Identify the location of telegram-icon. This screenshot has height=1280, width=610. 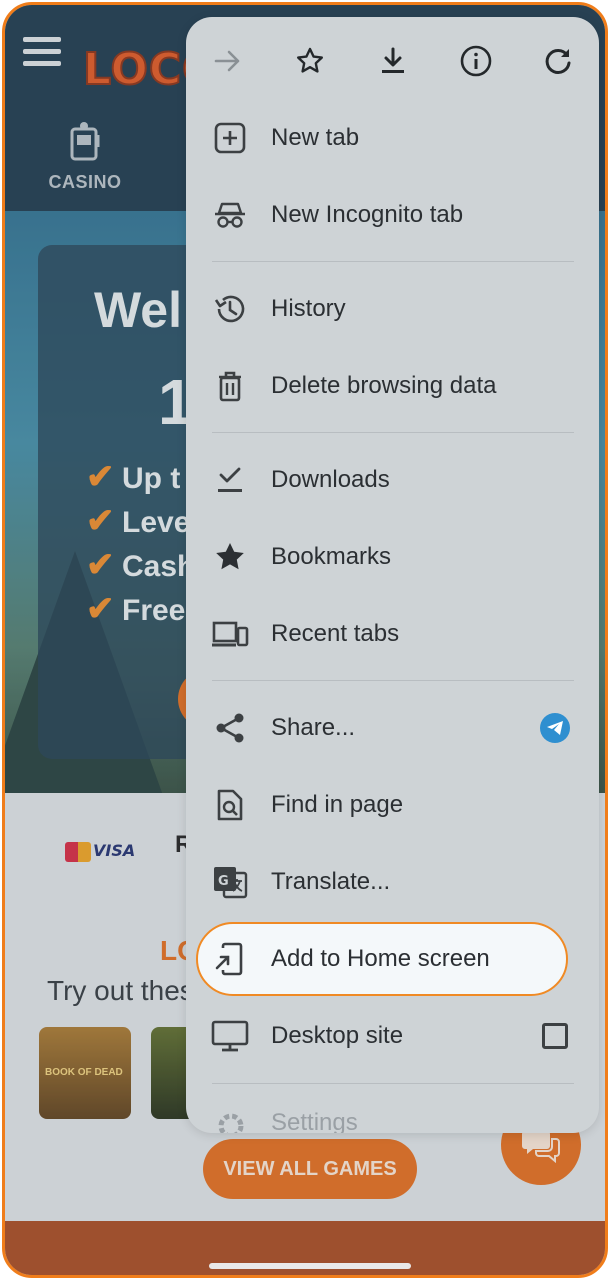
(555, 728).